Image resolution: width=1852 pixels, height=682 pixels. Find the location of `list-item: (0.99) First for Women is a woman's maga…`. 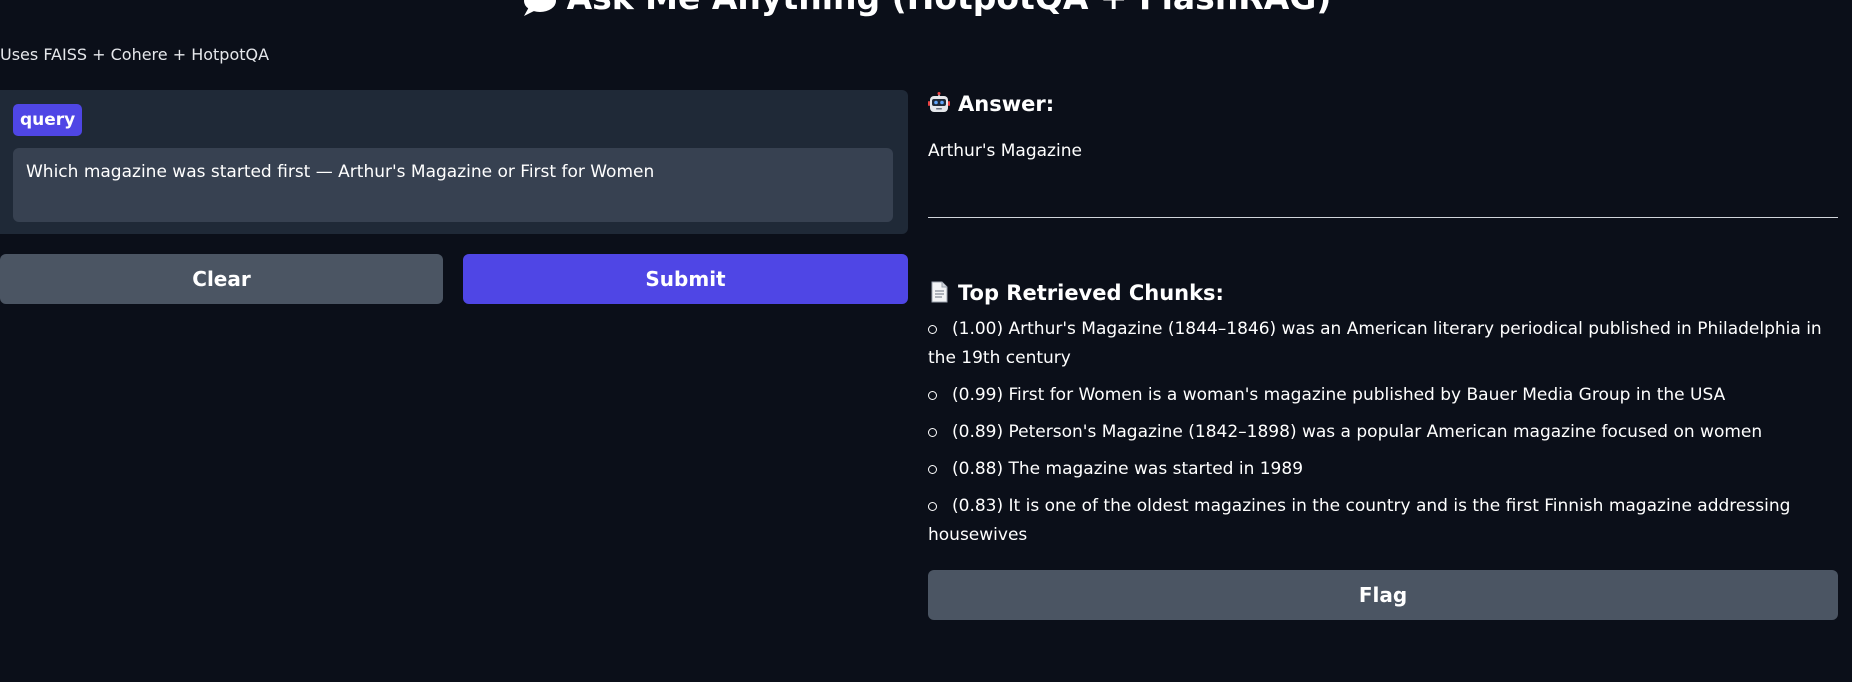

list-item: (0.99) First for Women is a woman's maga… is located at coordinates (1384, 395).